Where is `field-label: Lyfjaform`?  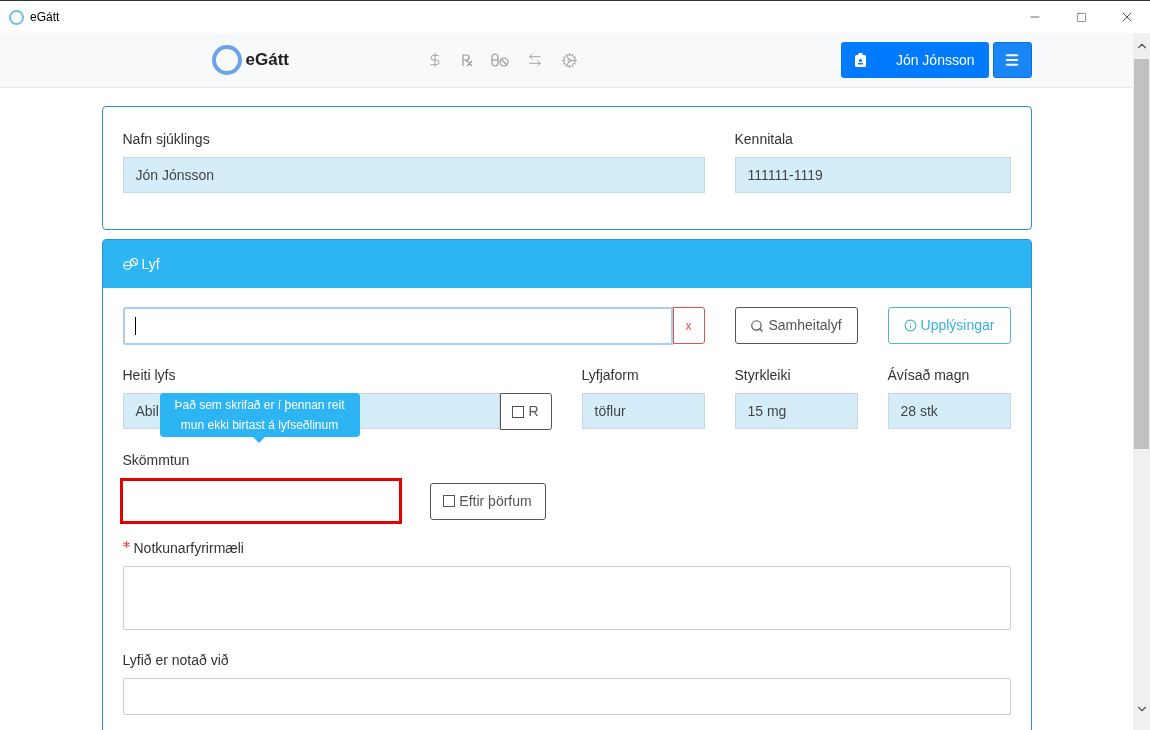
field-label: Lyfjaform is located at coordinates (610, 375).